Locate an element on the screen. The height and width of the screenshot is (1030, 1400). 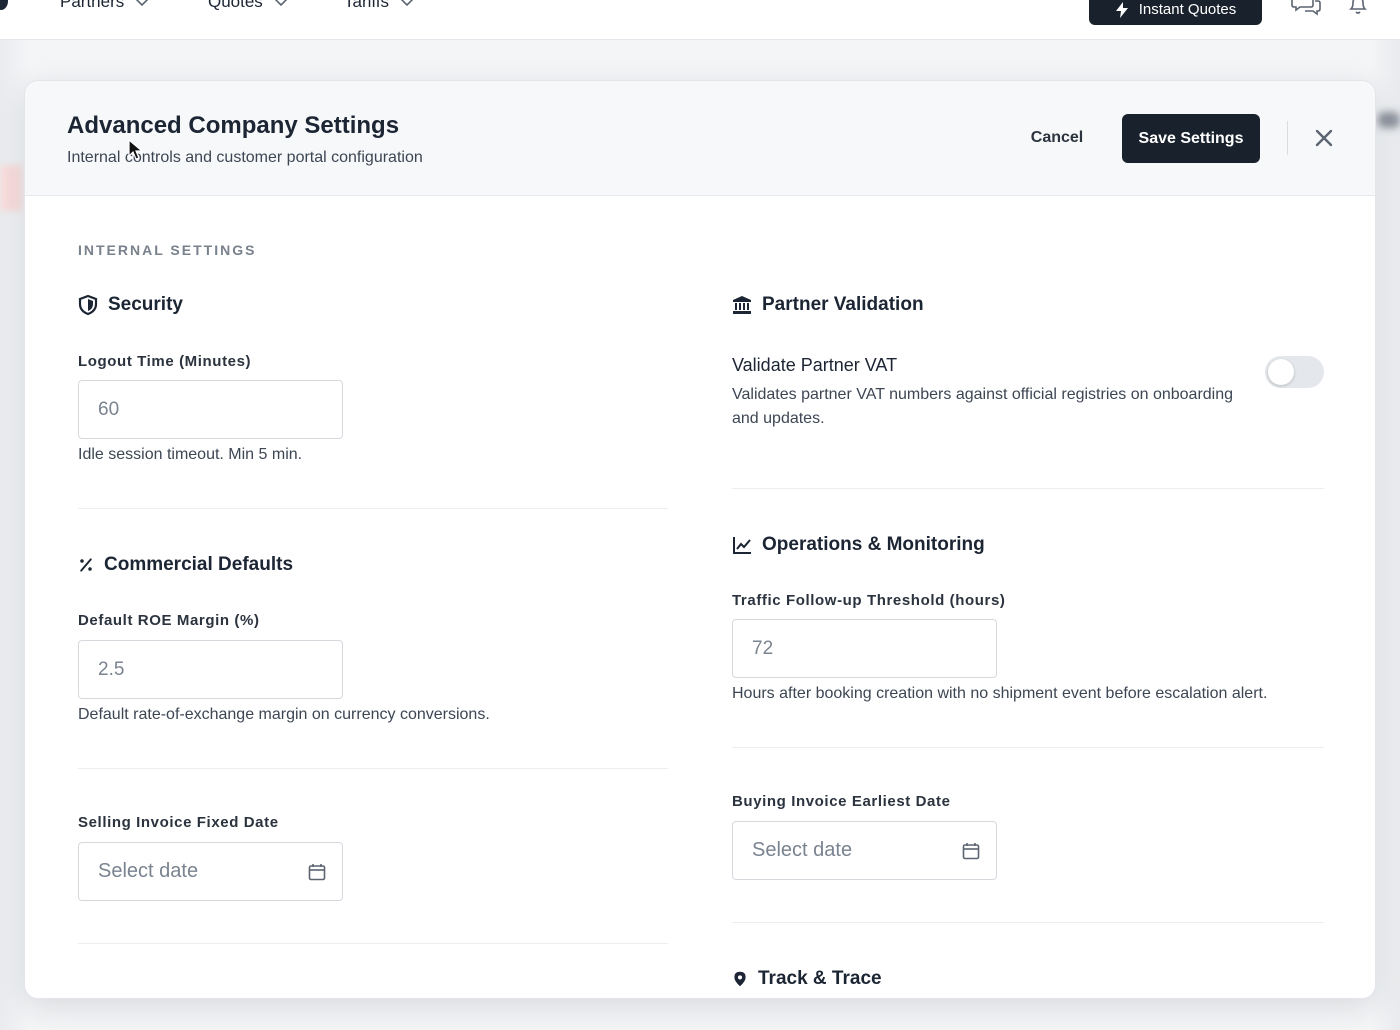
partner-validation-heading: Partner Validation is located at coordinates (828, 305).